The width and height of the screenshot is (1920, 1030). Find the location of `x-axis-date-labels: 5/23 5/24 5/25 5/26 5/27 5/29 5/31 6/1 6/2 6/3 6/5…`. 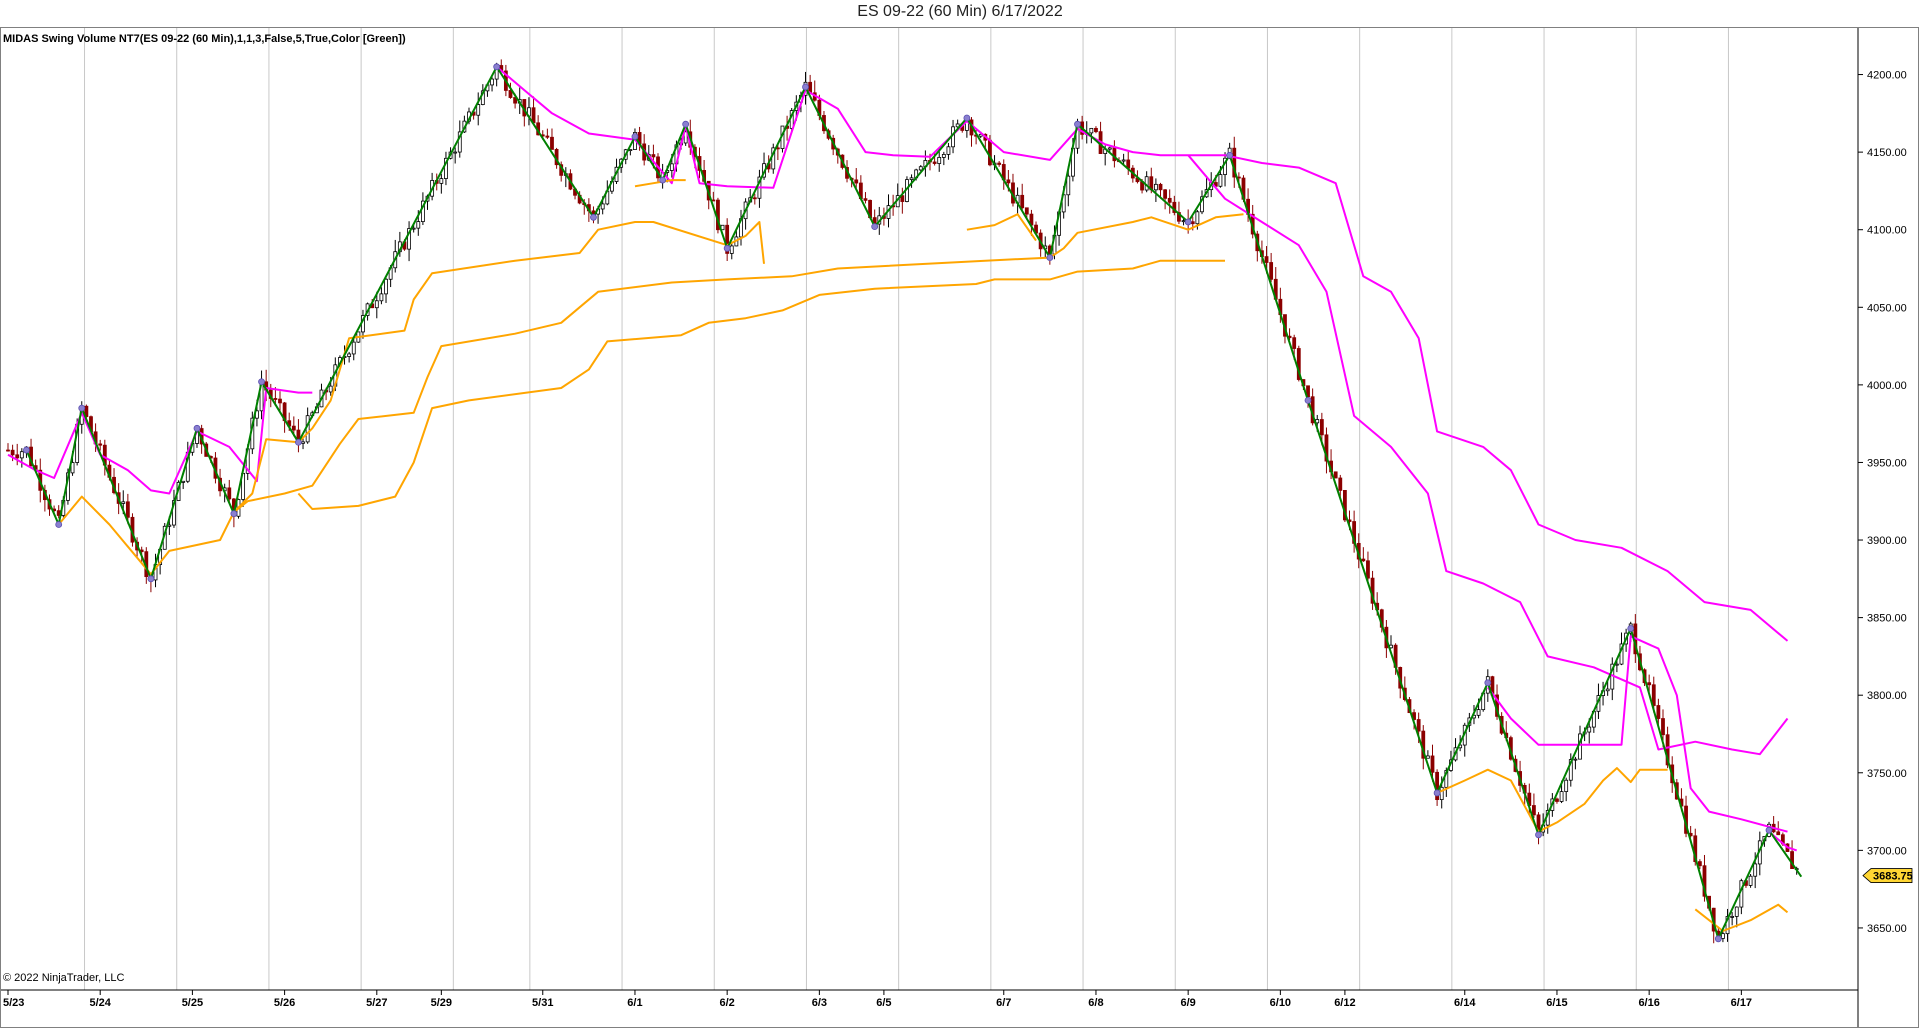

x-axis-date-labels: 5/23 5/24 5/25 5/26 5/27 5/29 5/31 6/1 6/2 6/3 6/5… is located at coordinates (877, 999).